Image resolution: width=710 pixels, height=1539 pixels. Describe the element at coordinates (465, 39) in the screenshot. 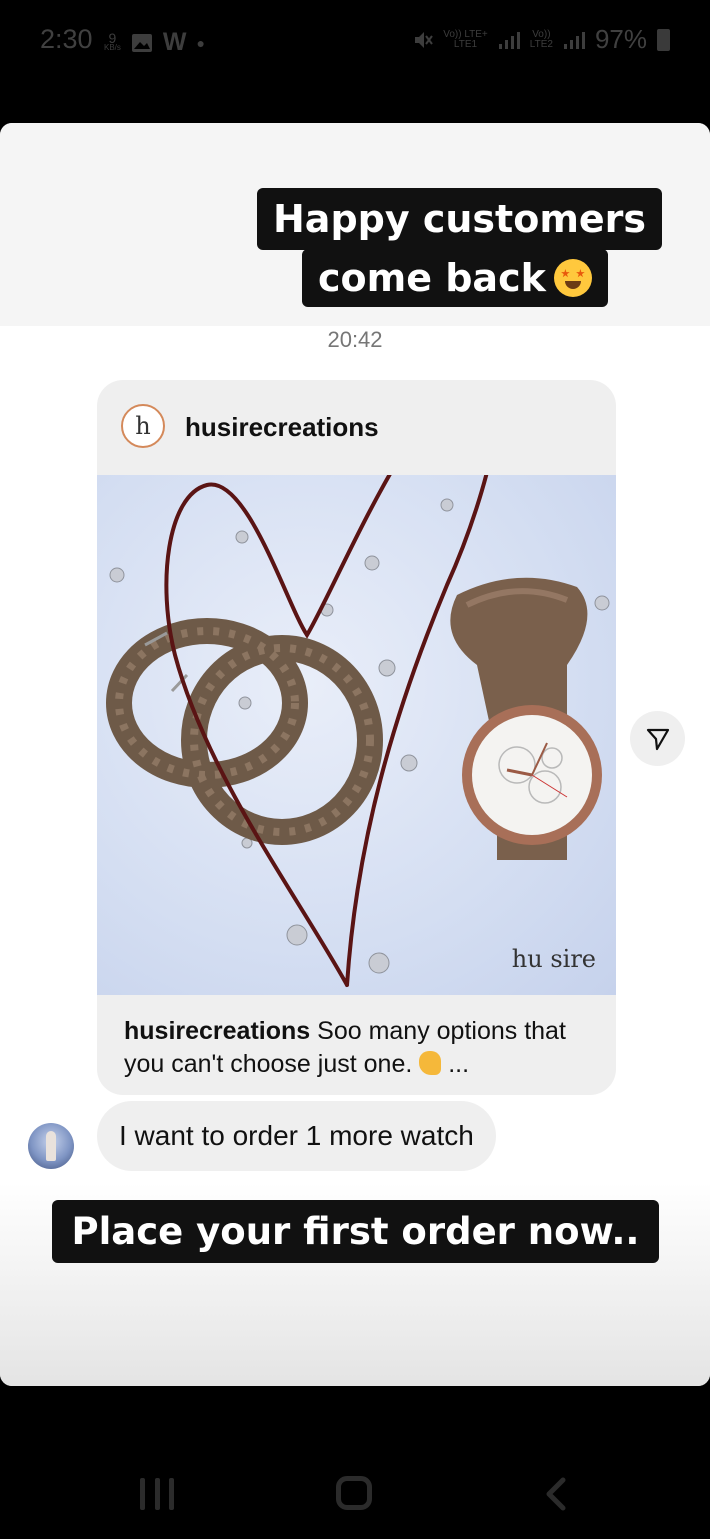

I see `sim1-indicator: Vo)) LTE+ LTE1` at that location.